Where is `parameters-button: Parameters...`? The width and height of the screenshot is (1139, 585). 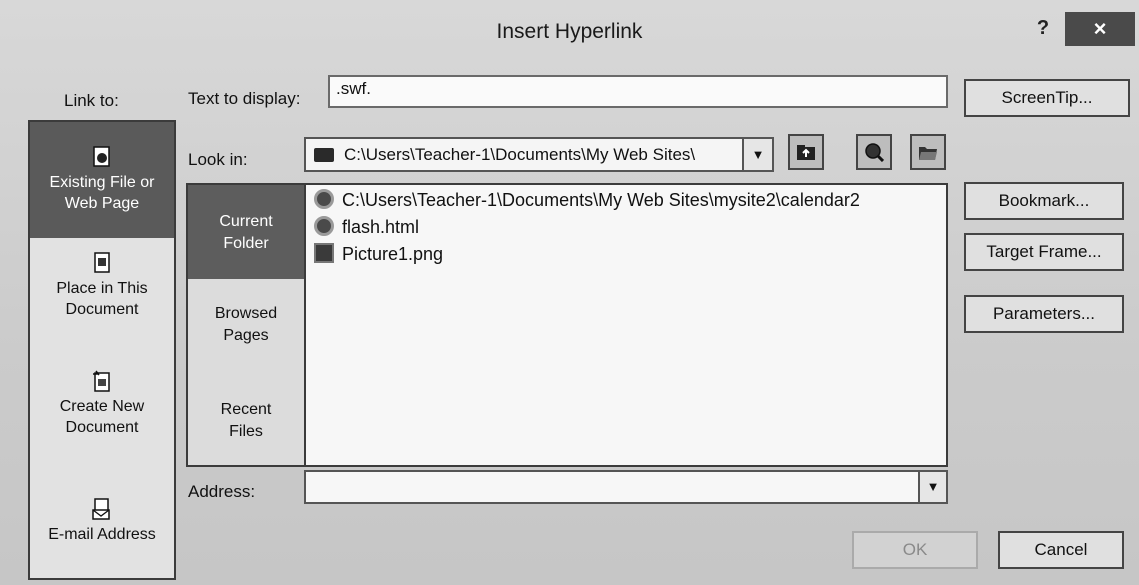
parameters-button: Parameters... is located at coordinates (1044, 314).